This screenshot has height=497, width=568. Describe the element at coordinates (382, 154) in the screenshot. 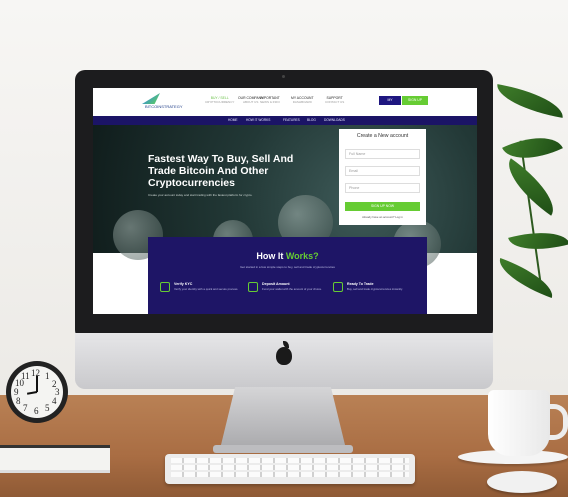

I see `fullname-field: Full Name` at that location.